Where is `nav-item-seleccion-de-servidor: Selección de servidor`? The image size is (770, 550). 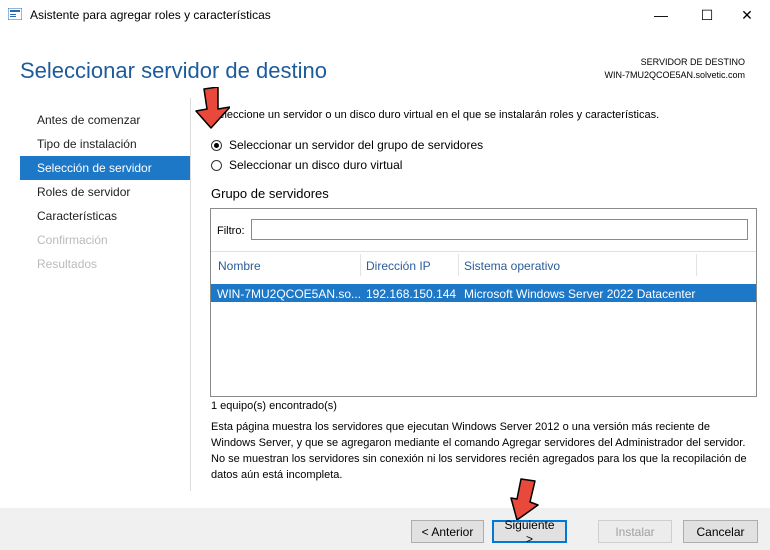 nav-item-seleccion-de-servidor: Selección de servidor is located at coordinates (105, 168).